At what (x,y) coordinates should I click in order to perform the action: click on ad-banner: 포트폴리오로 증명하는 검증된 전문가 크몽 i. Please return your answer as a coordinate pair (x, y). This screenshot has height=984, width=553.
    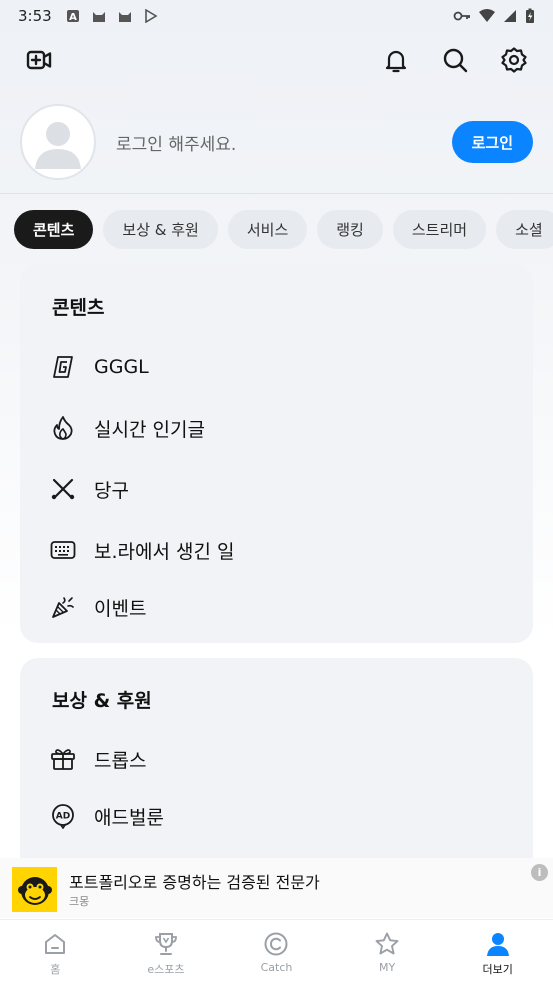
    Looking at the image, I should click on (276, 888).